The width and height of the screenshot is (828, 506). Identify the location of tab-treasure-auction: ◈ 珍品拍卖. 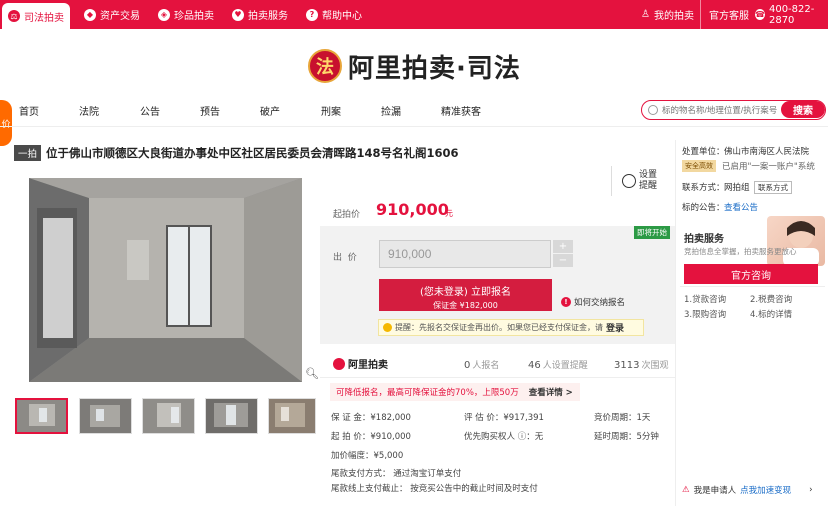
(186, 14).